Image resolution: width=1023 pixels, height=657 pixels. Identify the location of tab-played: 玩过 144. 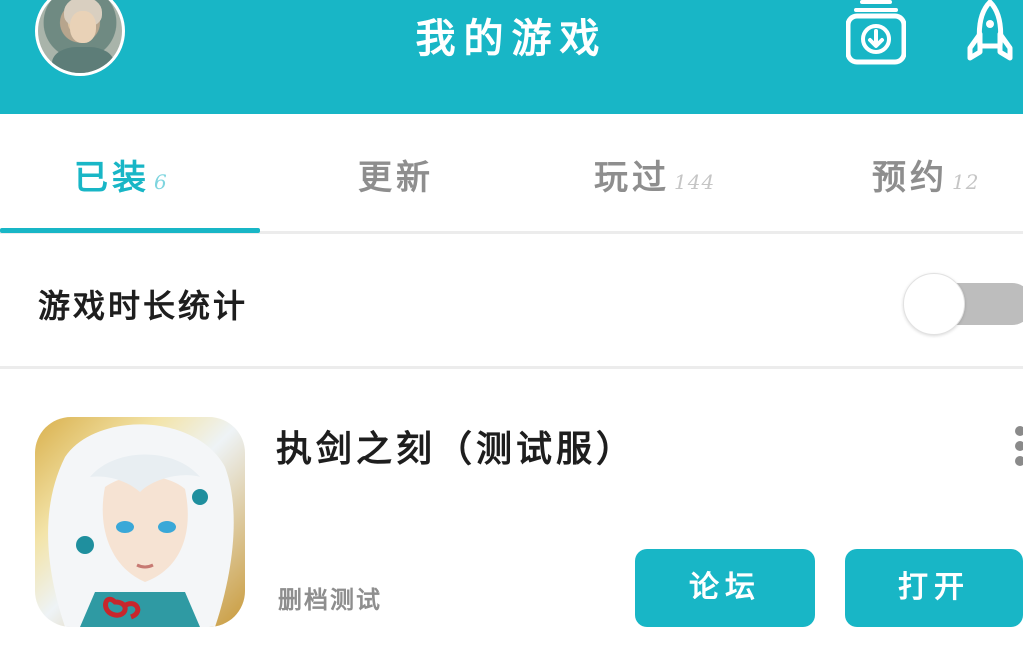
(654, 175).